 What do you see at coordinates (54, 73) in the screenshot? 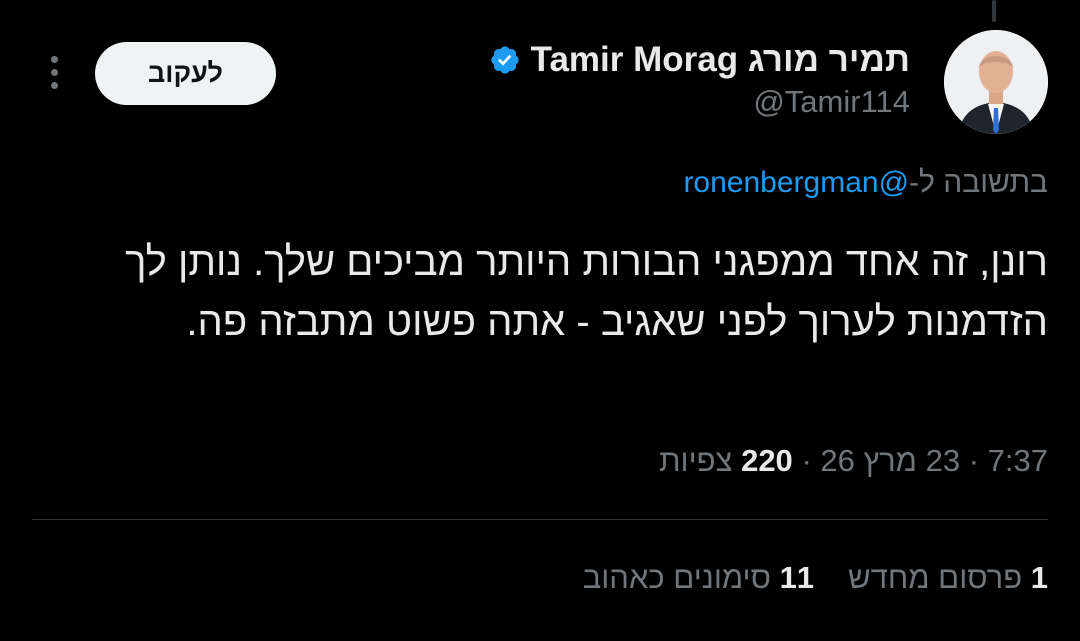
I see `more-options-icon` at bounding box center [54, 73].